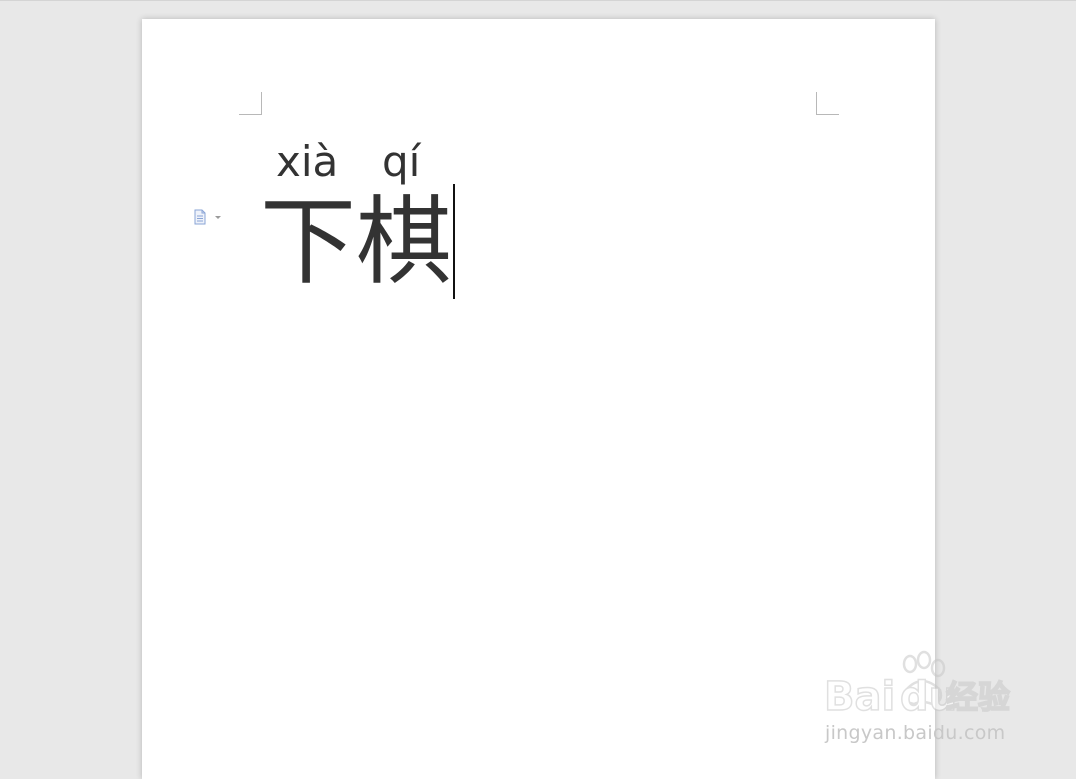  Describe the element at coordinates (827, 103) in the screenshot. I see `margin-corner-top-right` at that location.